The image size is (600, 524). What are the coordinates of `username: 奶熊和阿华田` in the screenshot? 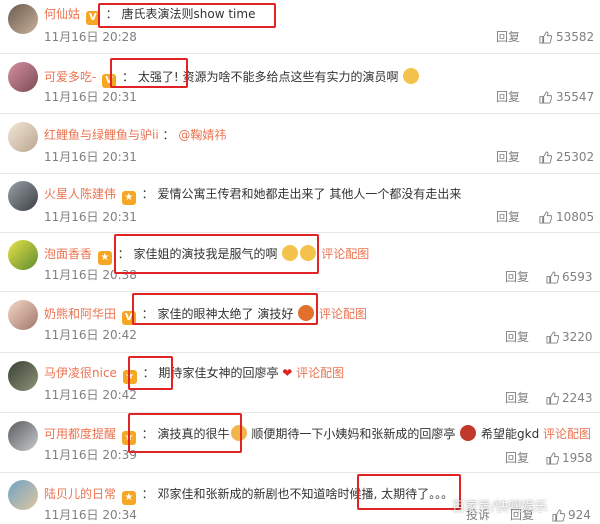 It's located at (80, 314).